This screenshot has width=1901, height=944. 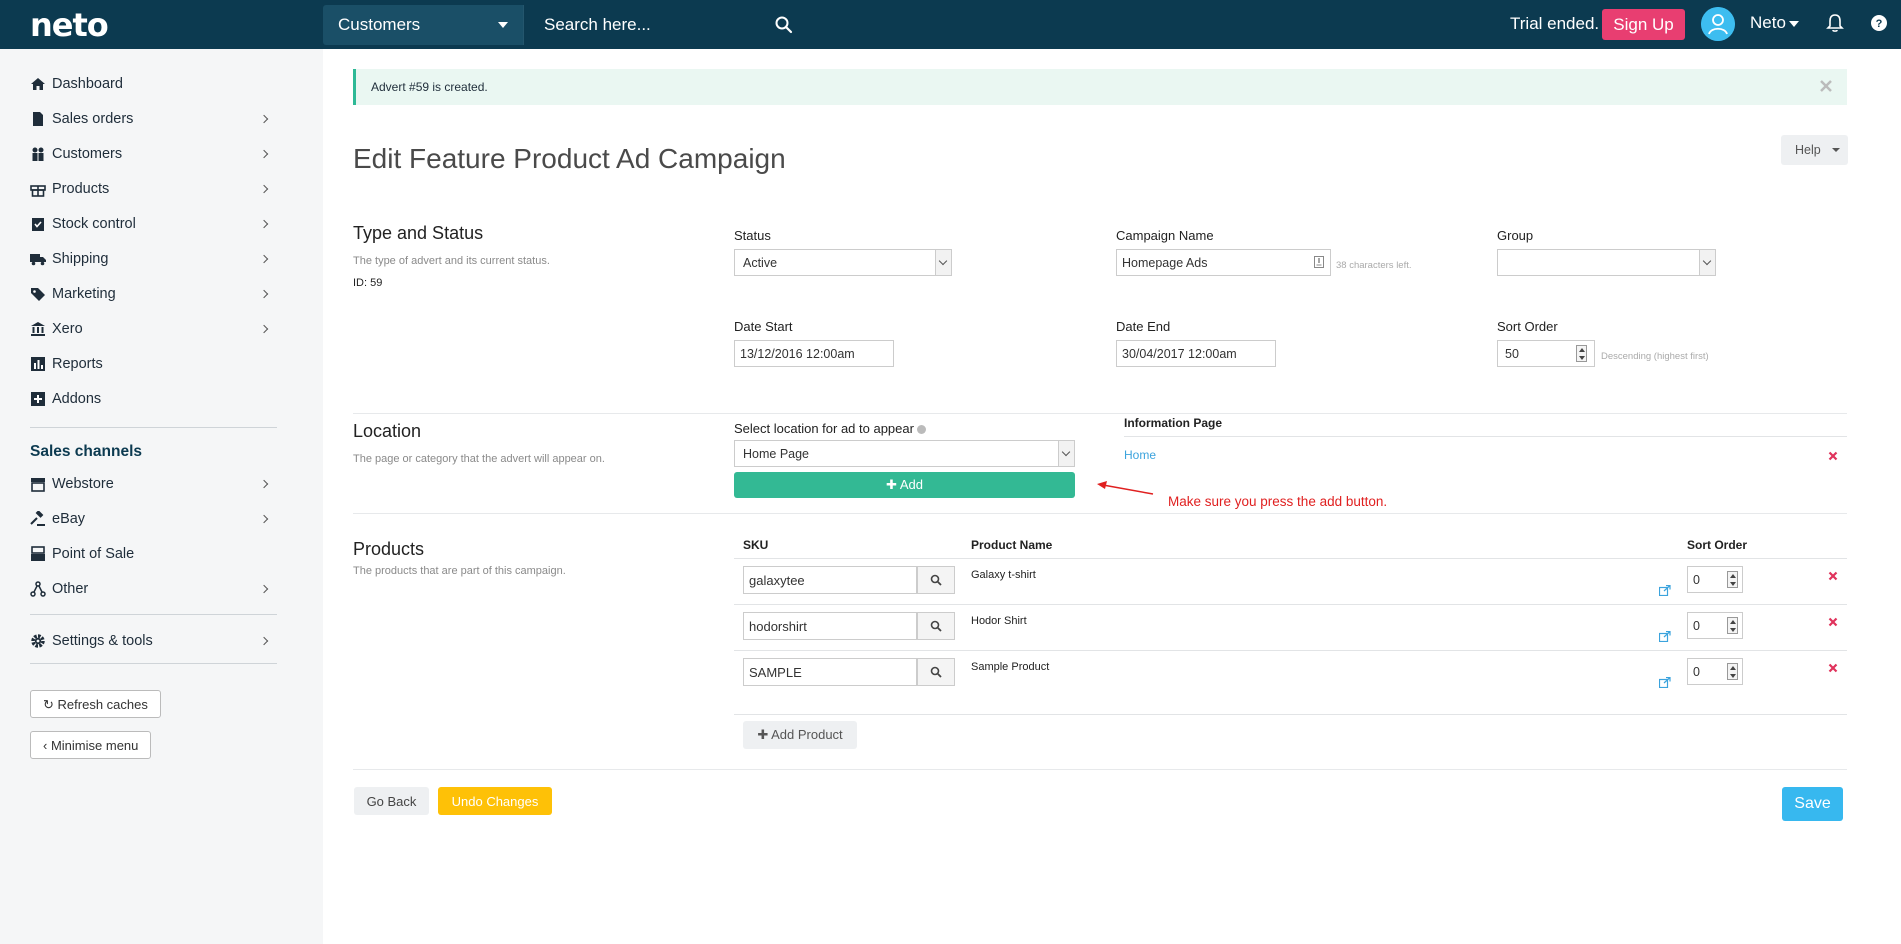 I want to click on sidebar-item-label: Stock control, so click(x=94, y=224).